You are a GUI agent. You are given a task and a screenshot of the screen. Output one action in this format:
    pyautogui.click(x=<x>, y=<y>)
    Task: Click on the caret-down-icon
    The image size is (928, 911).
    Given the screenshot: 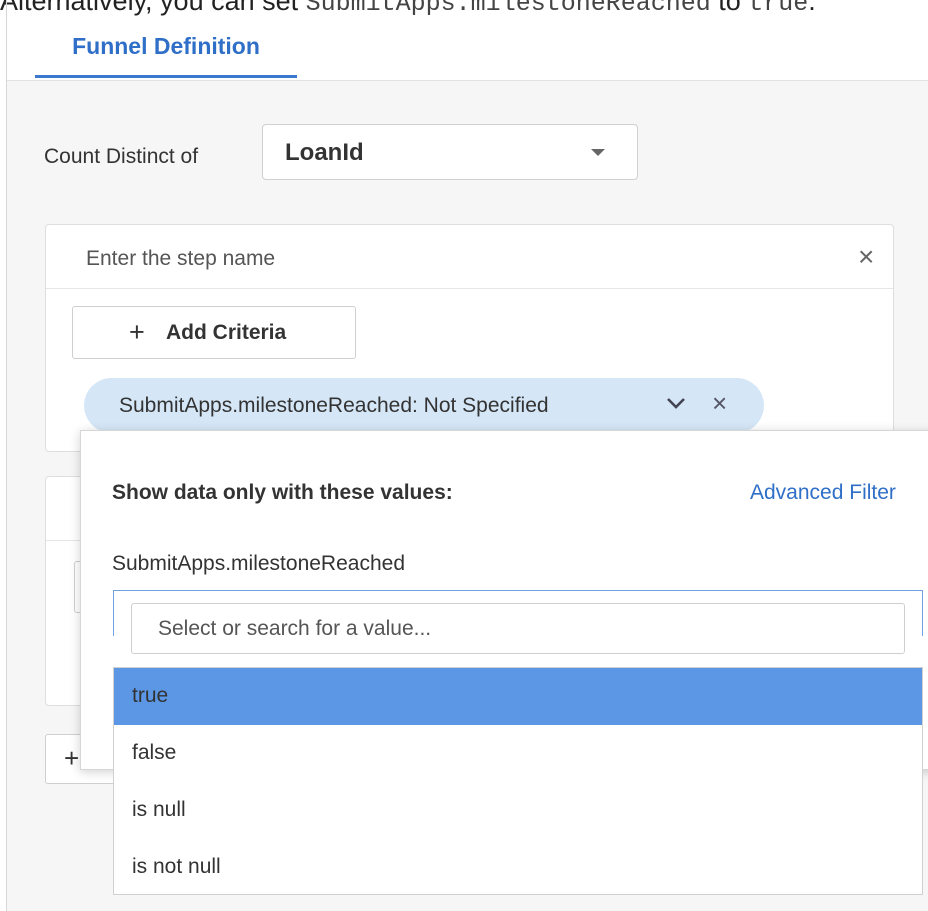 What is the action you would take?
    pyautogui.click(x=598, y=152)
    